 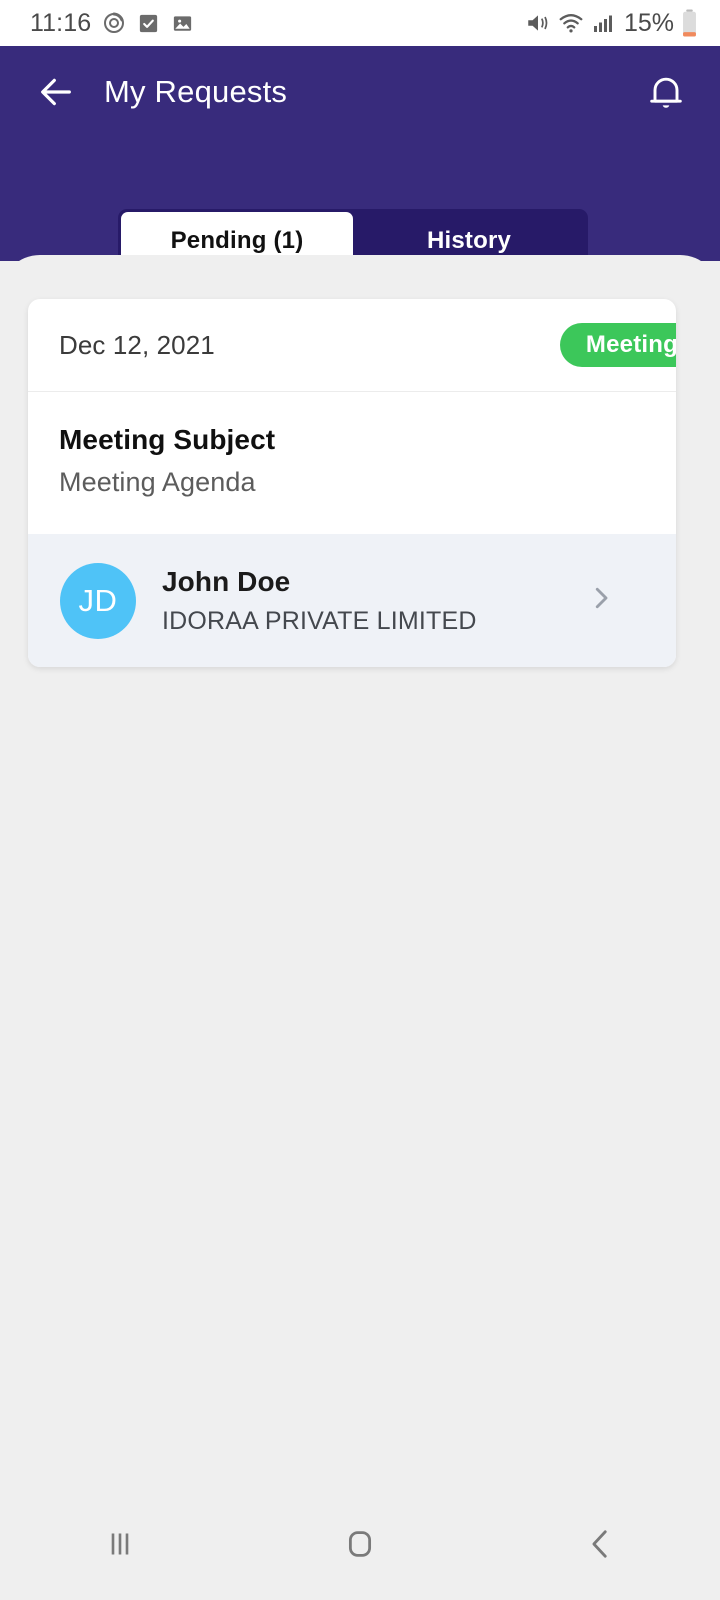 What do you see at coordinates (571, 23) in the screenshot?
I see `wifi-icon` at bounding box center [571, 23].